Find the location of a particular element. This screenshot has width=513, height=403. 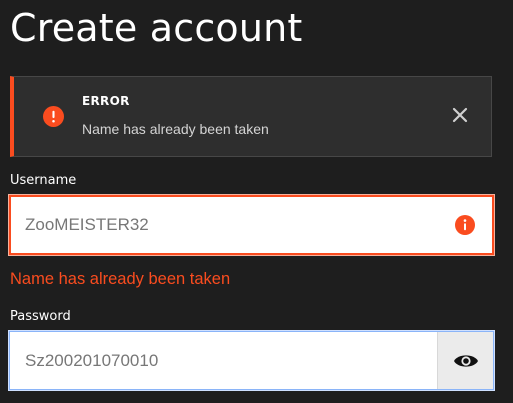

alert-message: Name has already been taken is located at coordinates (175, 129).